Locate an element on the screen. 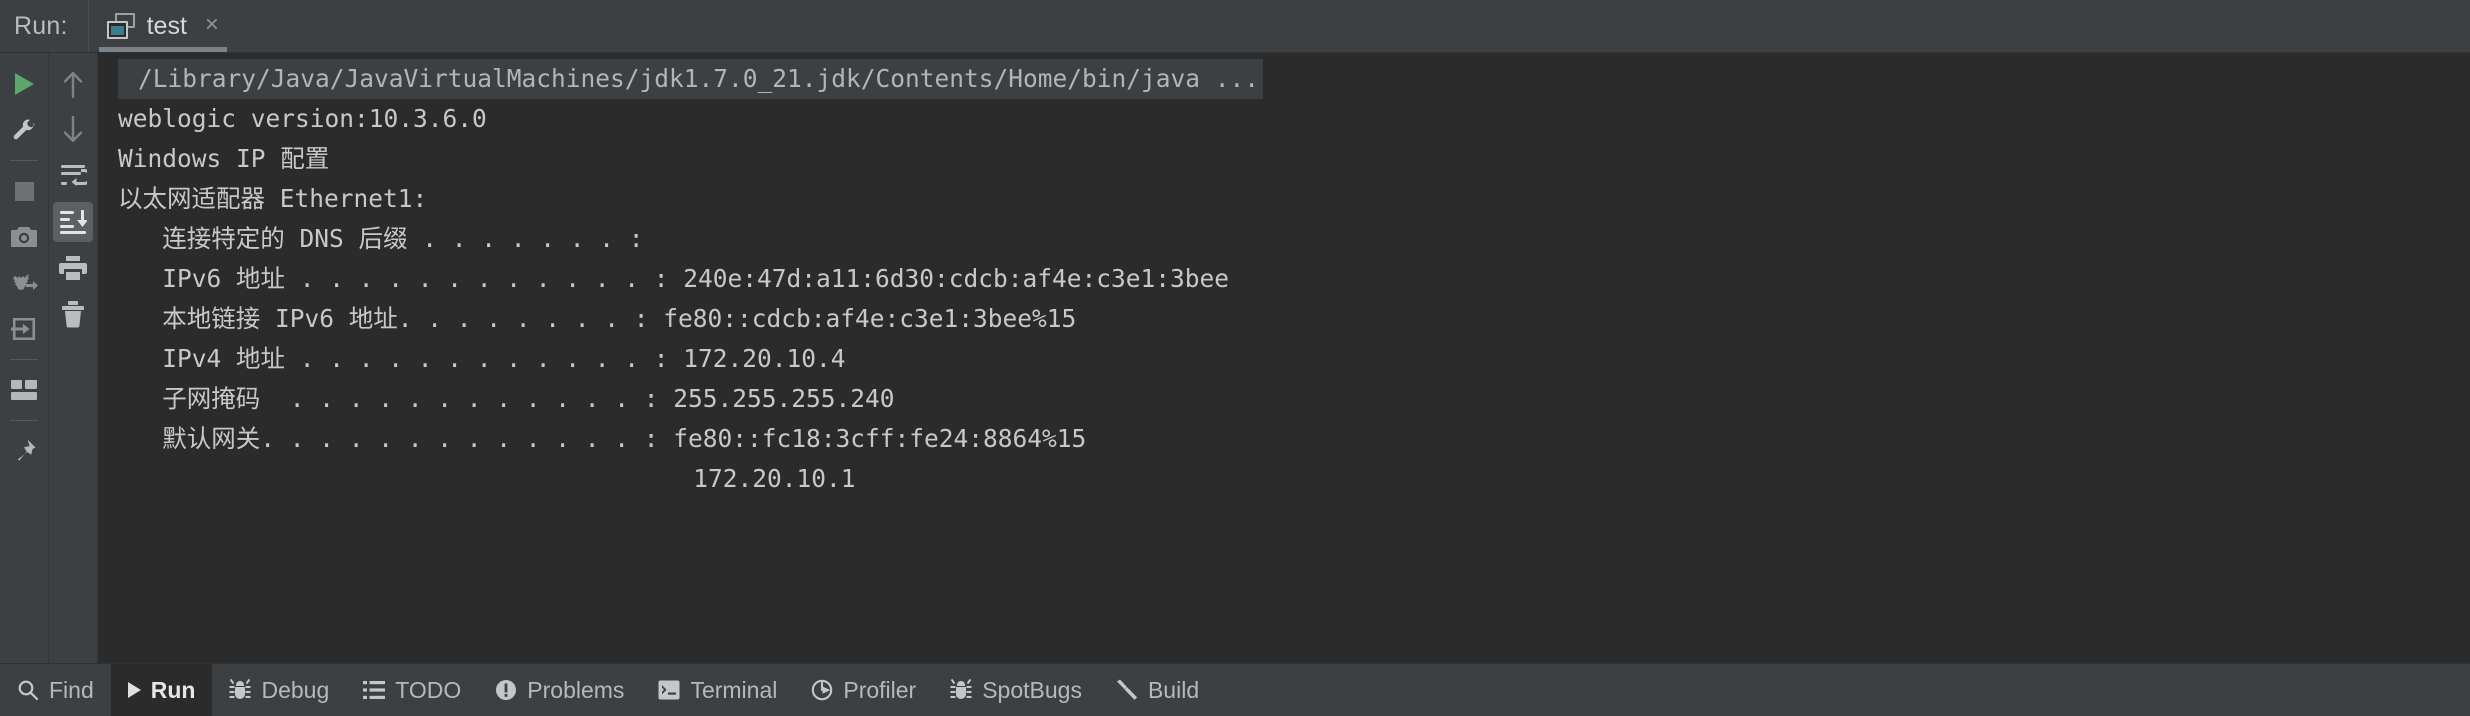  stop-button is located at coordinates (24, 191).